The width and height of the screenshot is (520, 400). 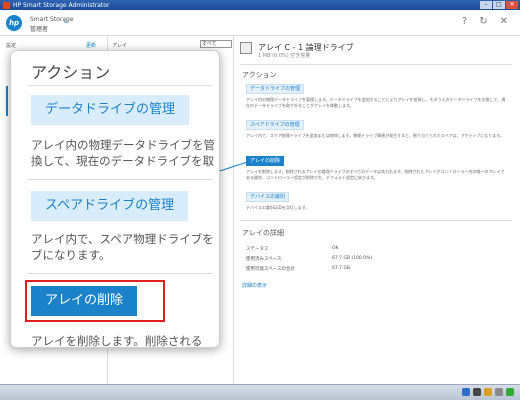 I want to click on window-title: HP Smart Storage Administrator, so click(x=61, y=5).